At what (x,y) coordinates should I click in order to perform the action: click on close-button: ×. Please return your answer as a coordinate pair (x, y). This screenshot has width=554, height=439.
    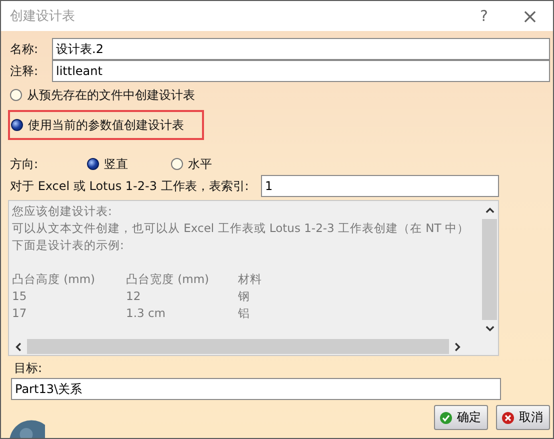
    Looking at the image, I should click on (530, 16).